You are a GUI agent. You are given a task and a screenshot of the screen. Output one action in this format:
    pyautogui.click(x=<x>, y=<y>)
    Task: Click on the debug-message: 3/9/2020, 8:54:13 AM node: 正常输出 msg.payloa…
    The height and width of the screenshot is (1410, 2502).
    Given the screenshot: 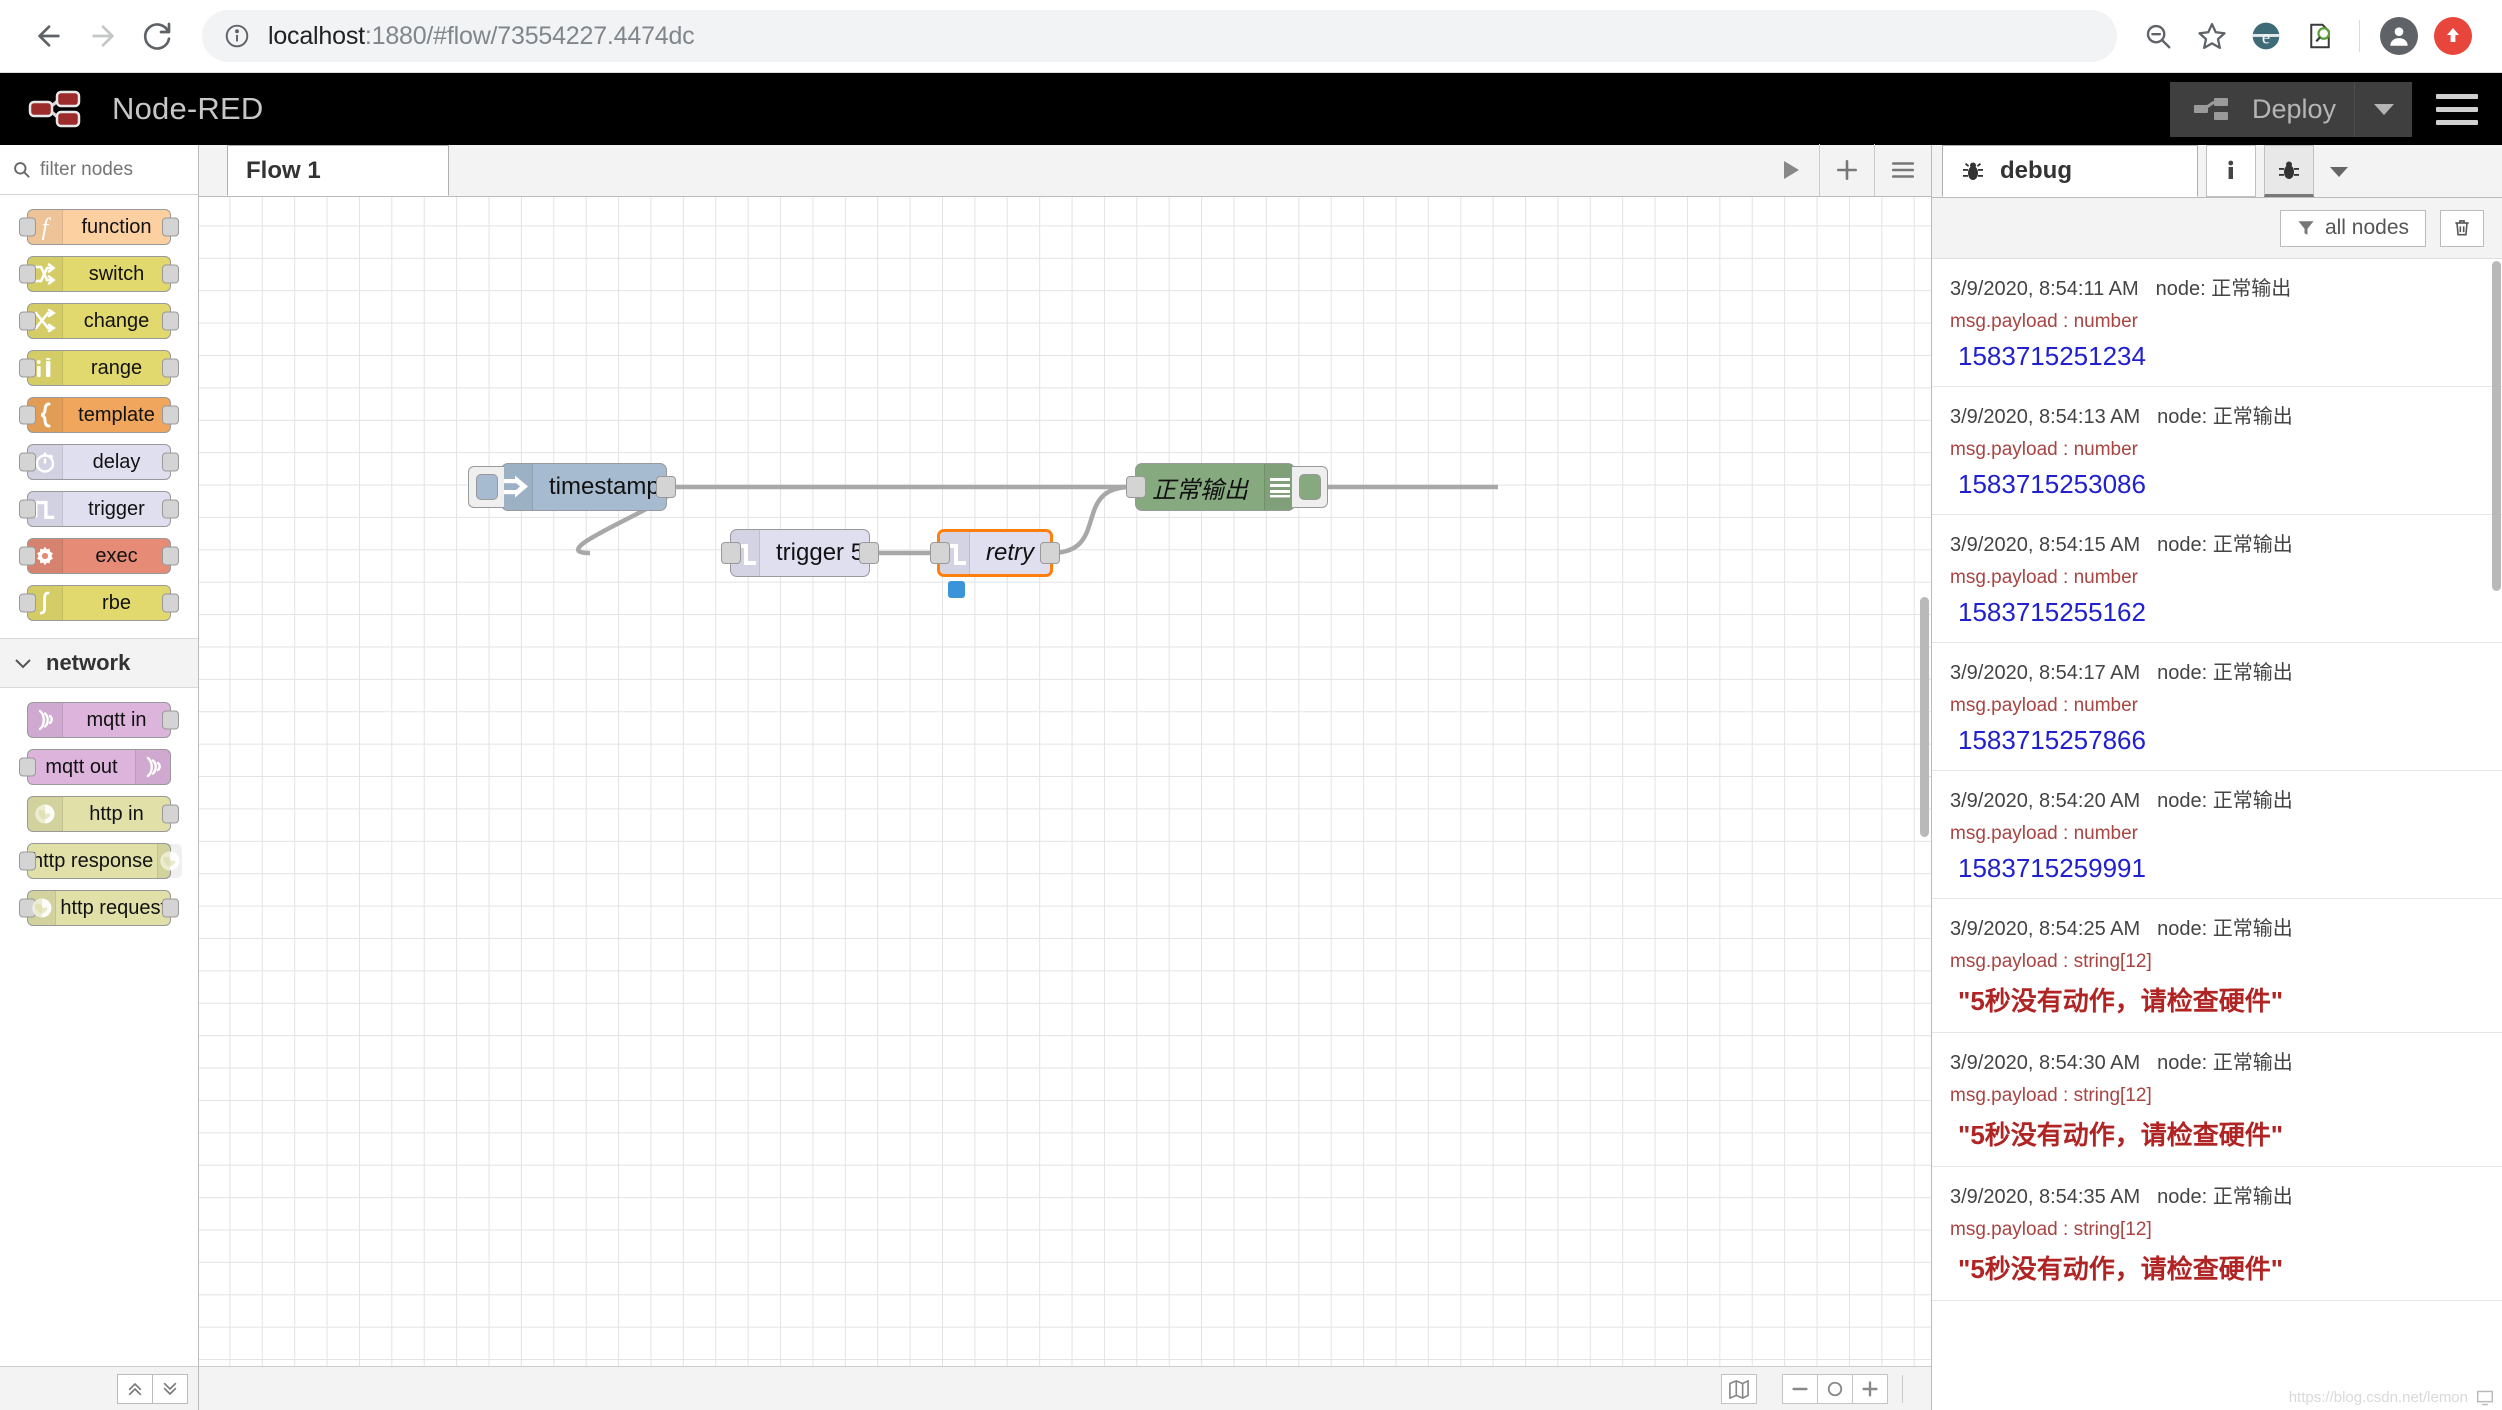 What is the action you would take?
    pyautogui.click(x=2217, y=451)
    